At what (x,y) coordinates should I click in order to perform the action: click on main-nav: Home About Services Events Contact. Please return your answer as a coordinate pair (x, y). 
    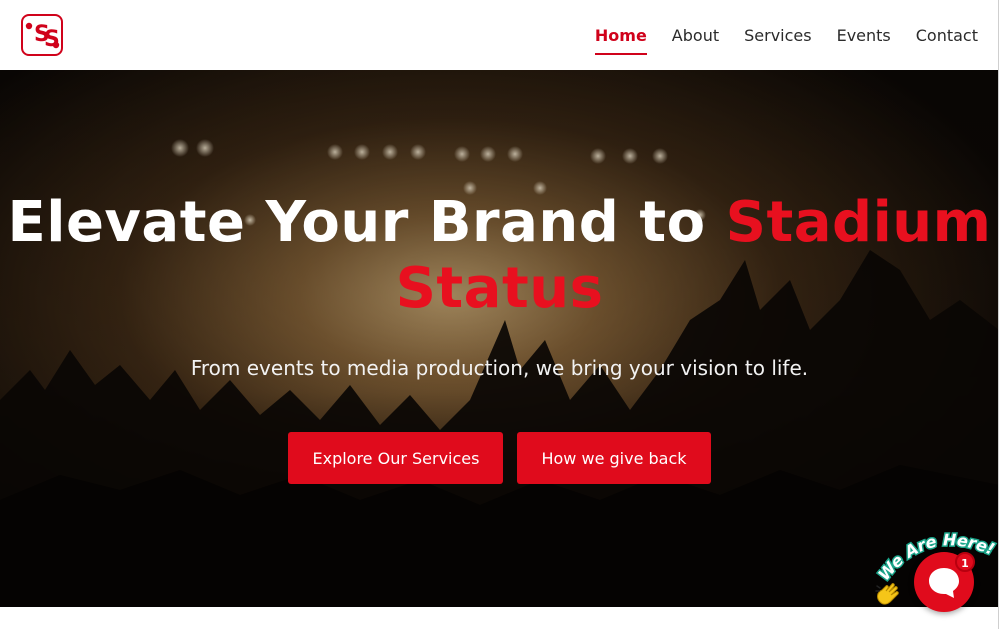
    Looking at the image, I should click on (786, 35).